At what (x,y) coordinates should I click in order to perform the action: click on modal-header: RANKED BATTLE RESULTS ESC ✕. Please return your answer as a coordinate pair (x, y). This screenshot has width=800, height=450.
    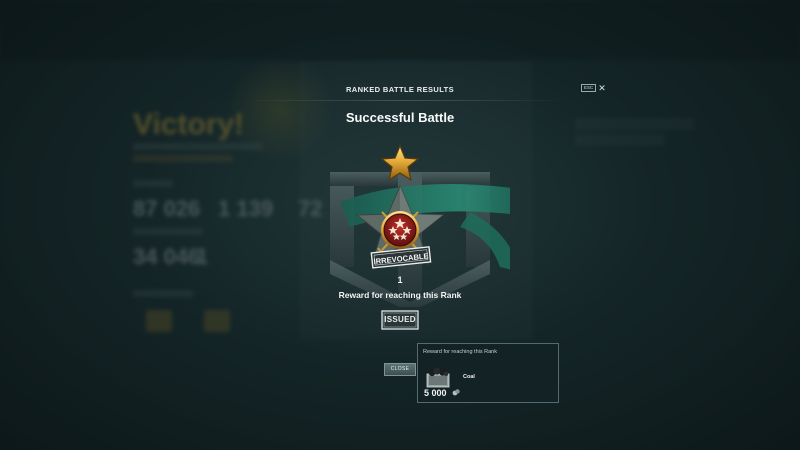
    Looking at the image, I should click on (403, 85).